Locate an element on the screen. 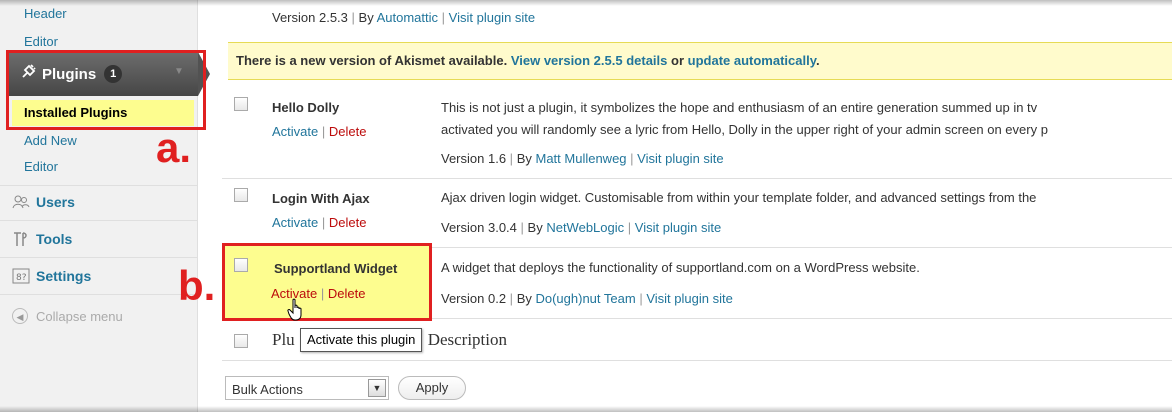 Image resolution: width=1172 pixels, height=412 pixels. bottom-shadow is located at coordinates (586, 409).